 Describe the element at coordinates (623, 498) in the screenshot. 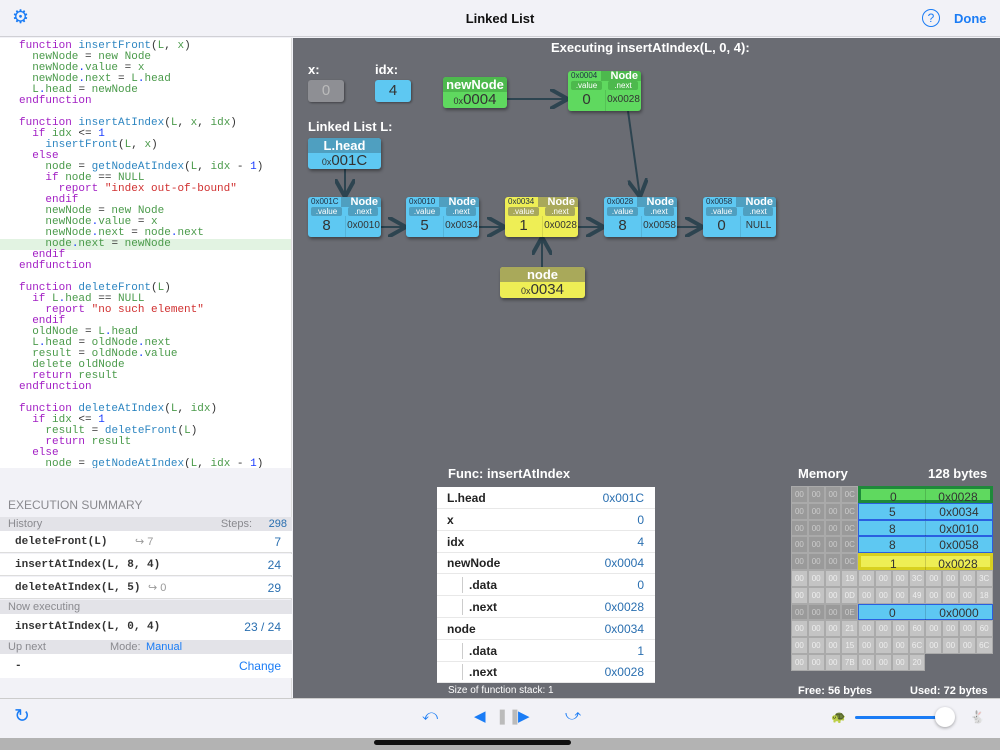

I see `func-var-value: 0x001C` at that location.